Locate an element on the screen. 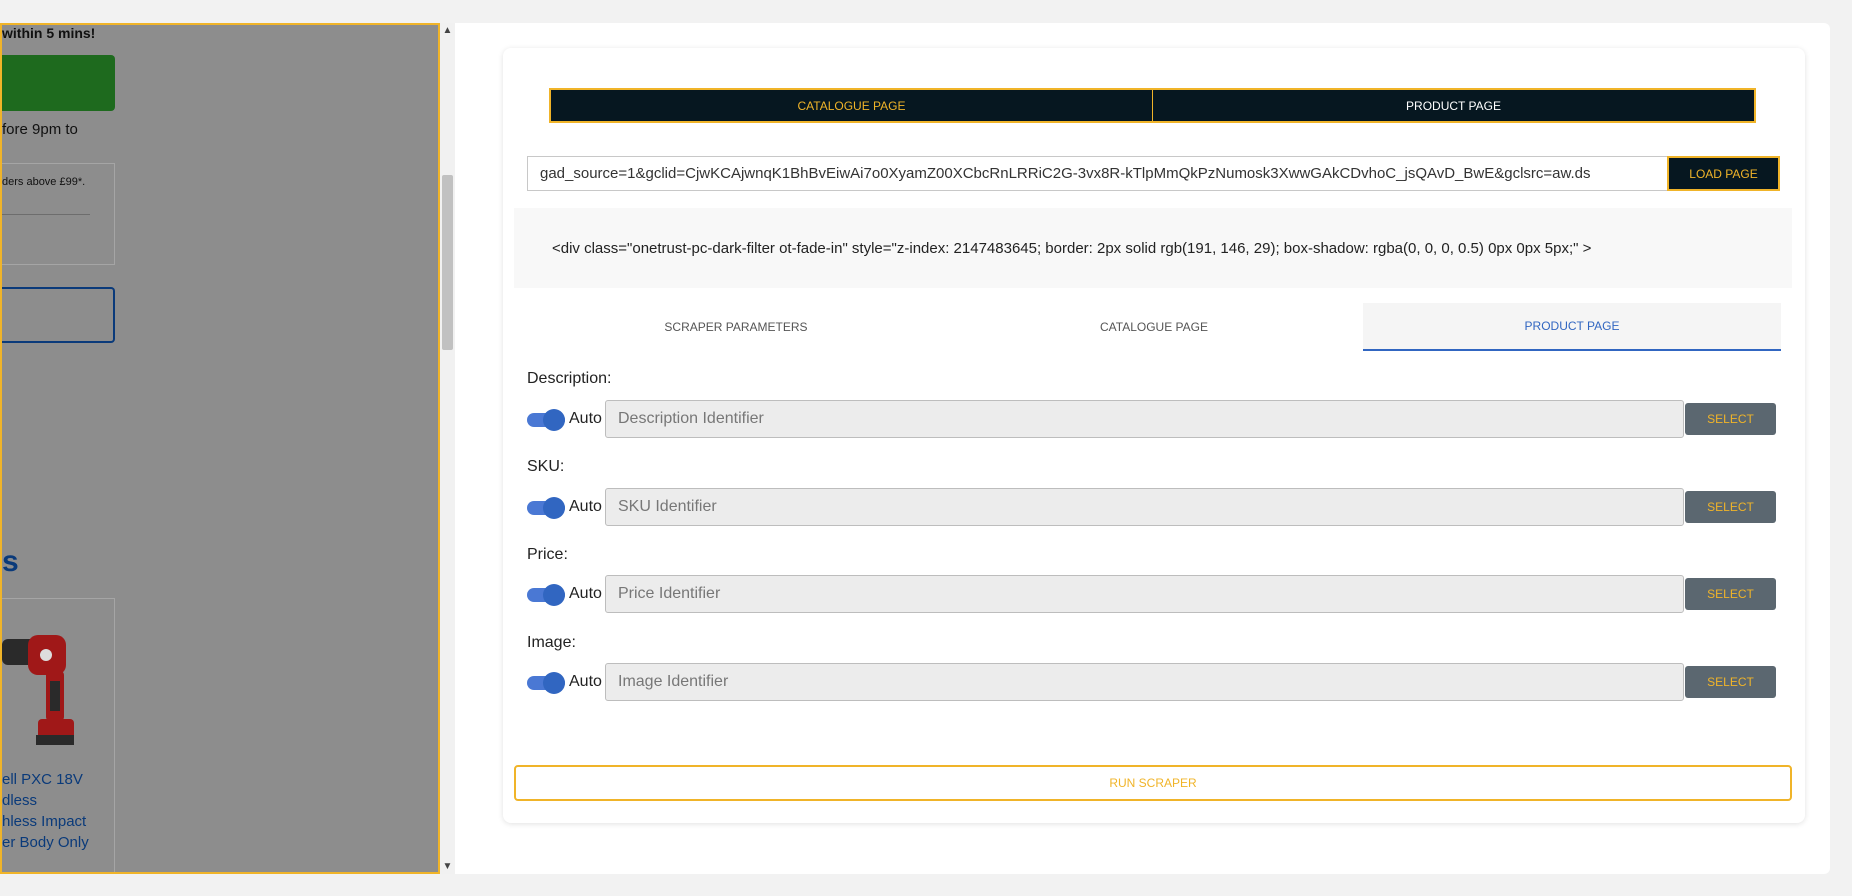  add-to-basket-button is located at coordinates (58, 83).